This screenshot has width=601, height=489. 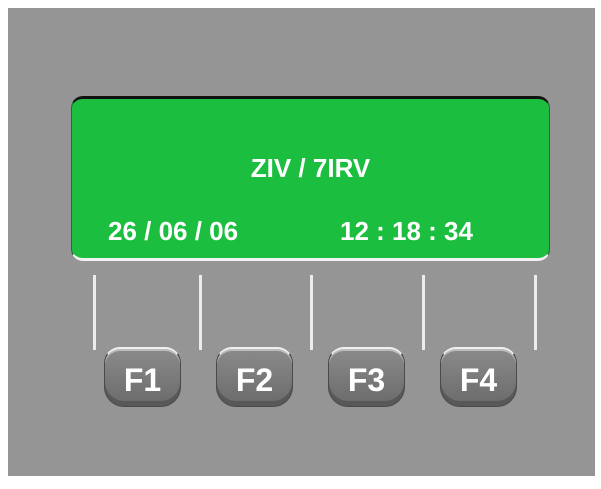 What do you see at coordinates (366, 380) in the screenshot?
I see `f3-key-label: F3` at bounding box center [366, 380].